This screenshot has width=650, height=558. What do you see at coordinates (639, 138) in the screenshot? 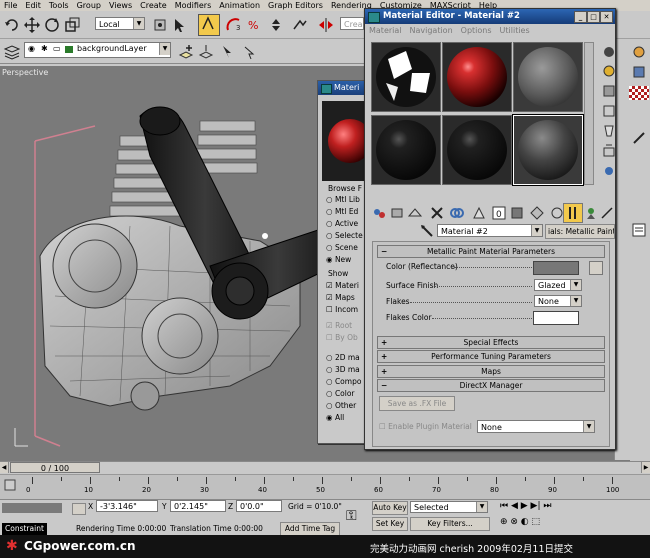
I see `utilities-tab-icon` at bounding box center [639, 138].